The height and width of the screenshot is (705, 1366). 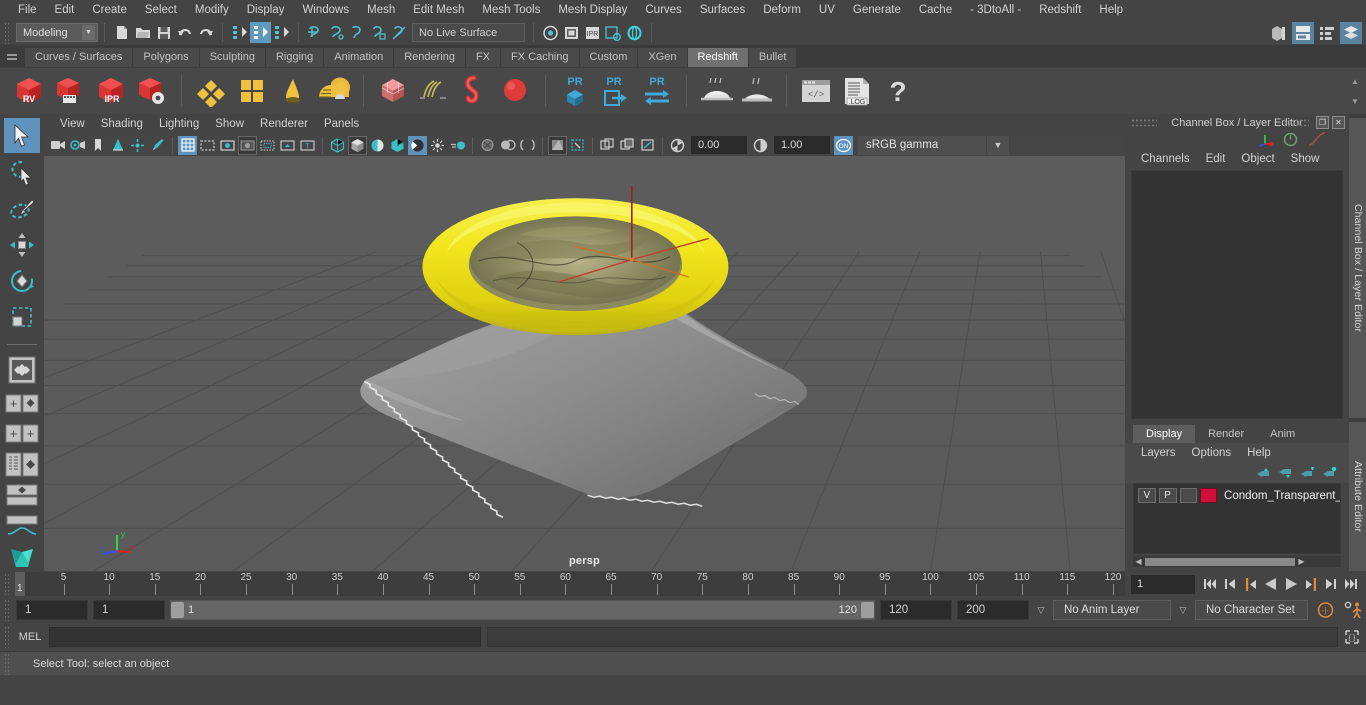 I want to click on snap-to-grid-icon, so click(x=315, y=32).